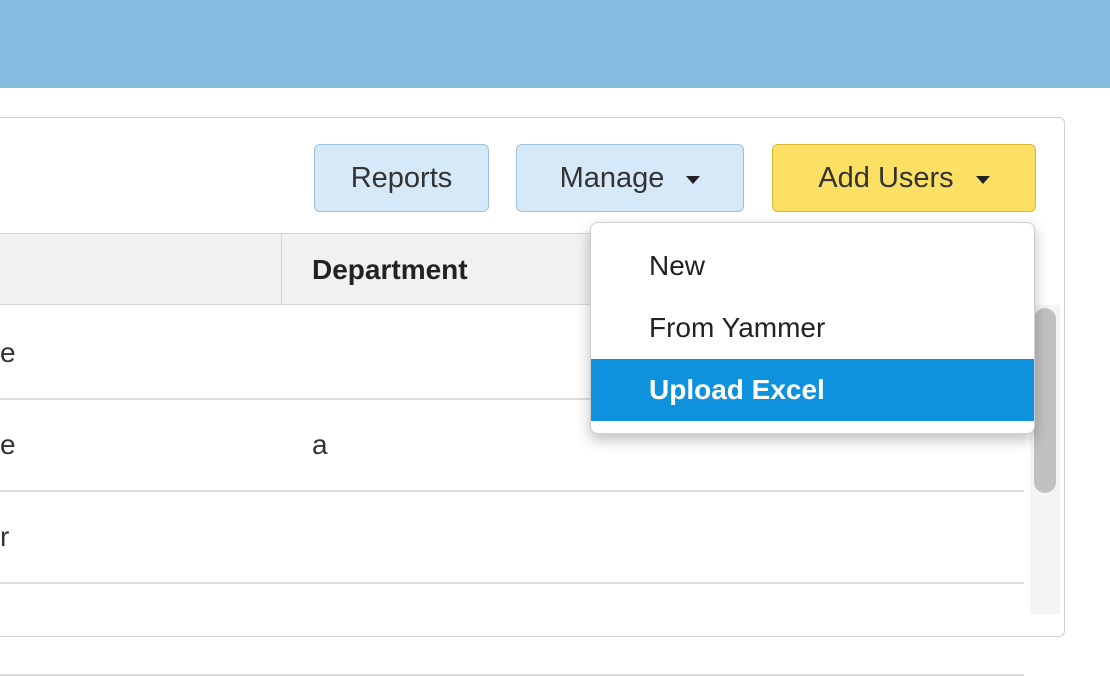 The height and width of the screenshot is (676, 1110). I want to click on reports-button: Reports, so click(401, 178).